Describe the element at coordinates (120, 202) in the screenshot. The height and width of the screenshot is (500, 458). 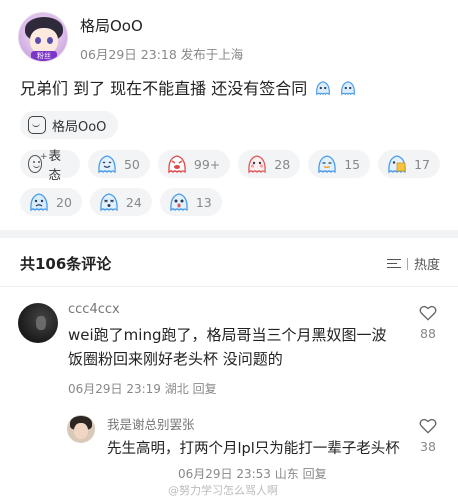
I see `reaction-chip: 24` at that location.